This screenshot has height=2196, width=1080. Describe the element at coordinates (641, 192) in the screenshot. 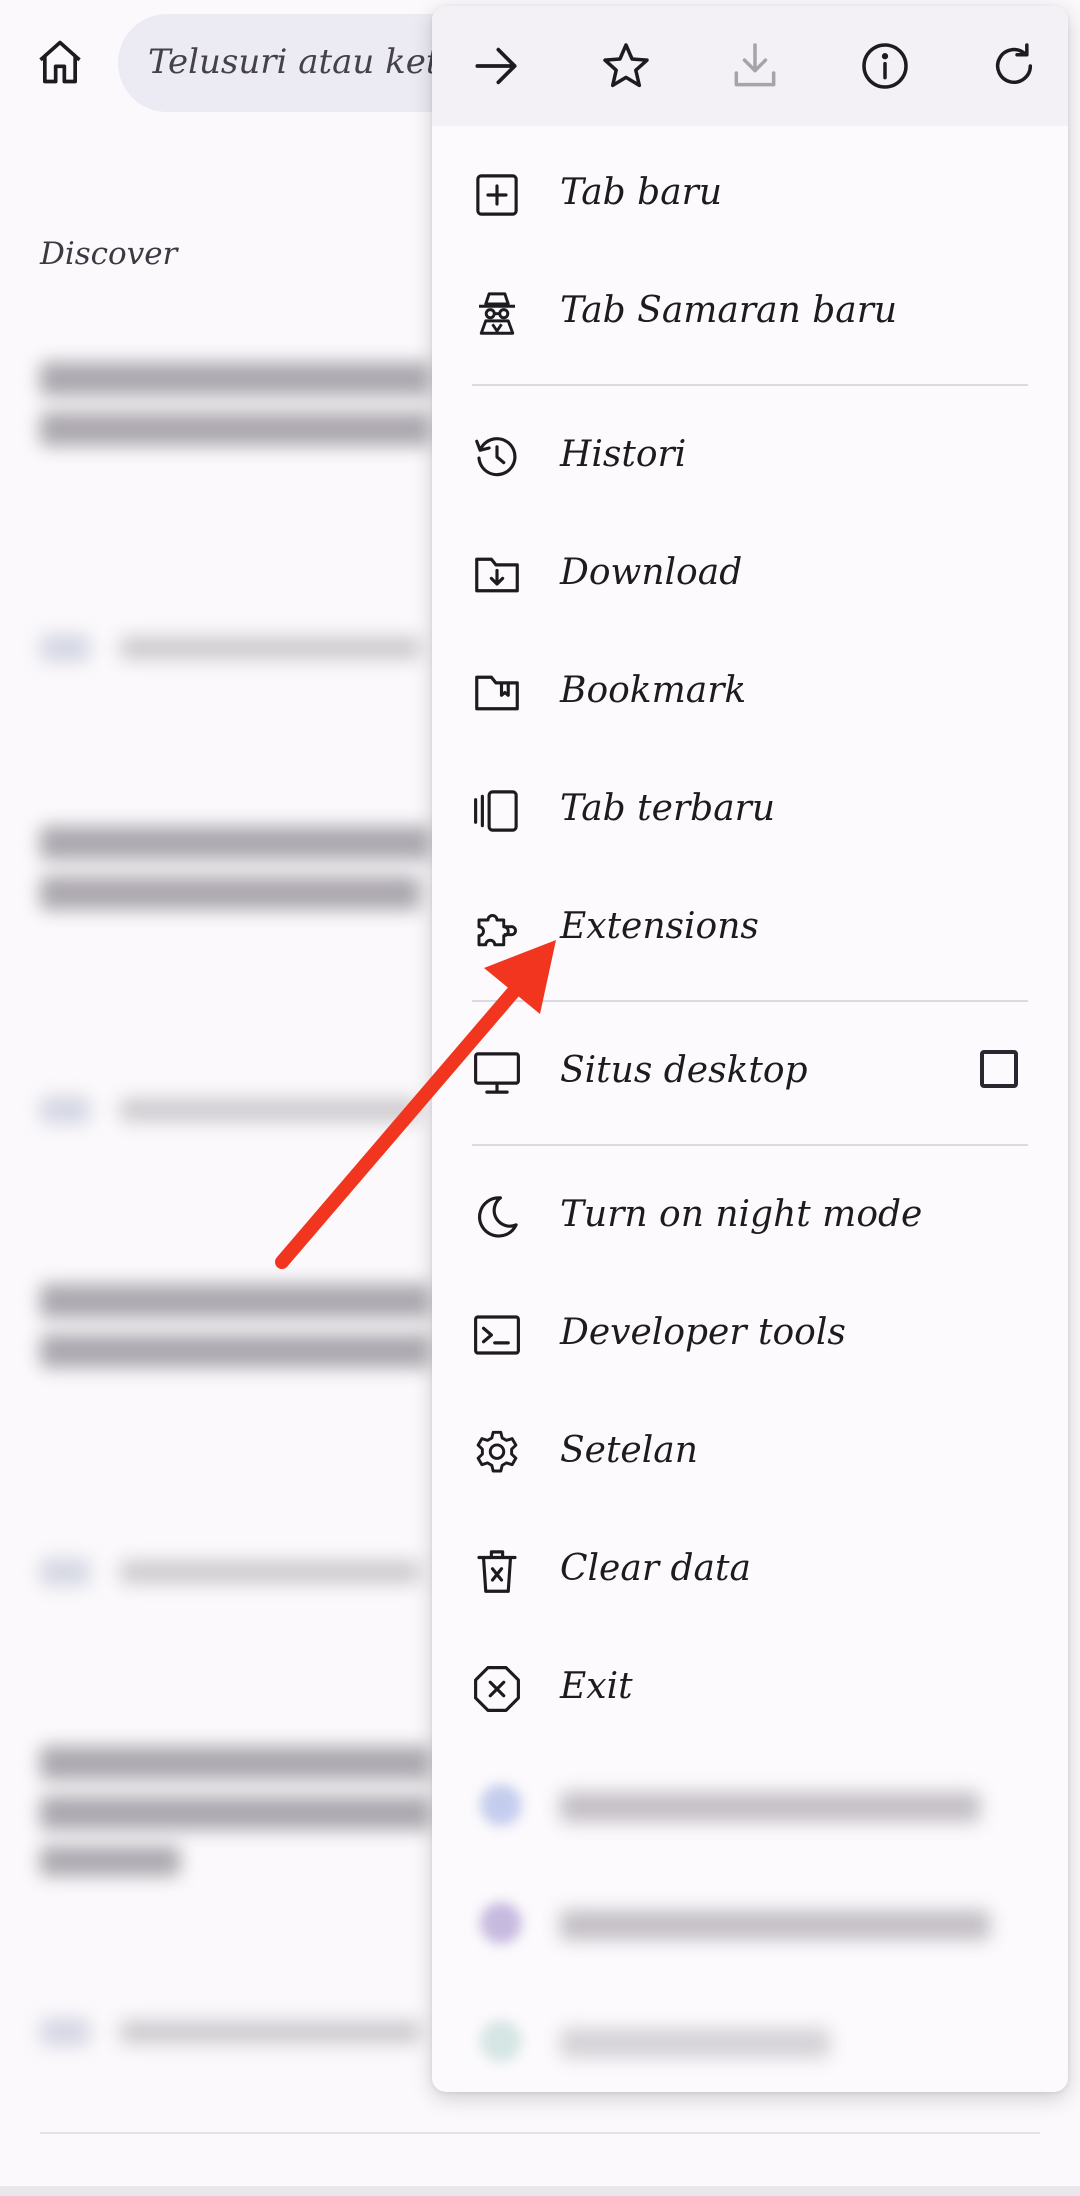

I see `menu-item-label: Tab baru` at that location.